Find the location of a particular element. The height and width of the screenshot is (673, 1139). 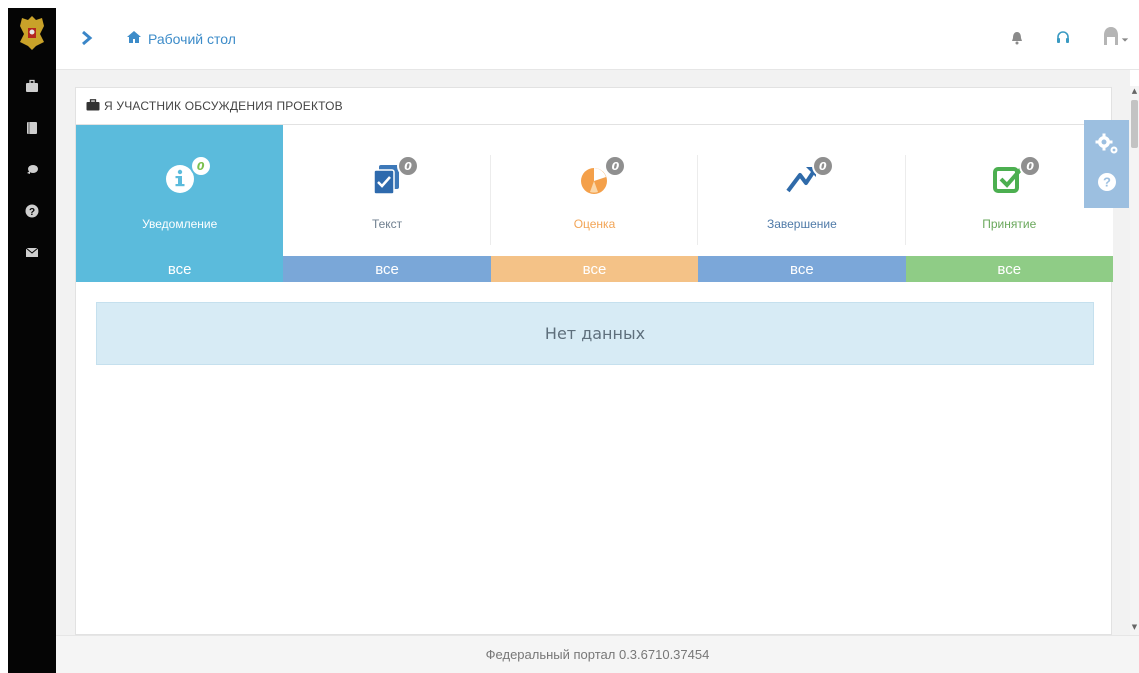

book-icon is located at coordinates (32, 128).